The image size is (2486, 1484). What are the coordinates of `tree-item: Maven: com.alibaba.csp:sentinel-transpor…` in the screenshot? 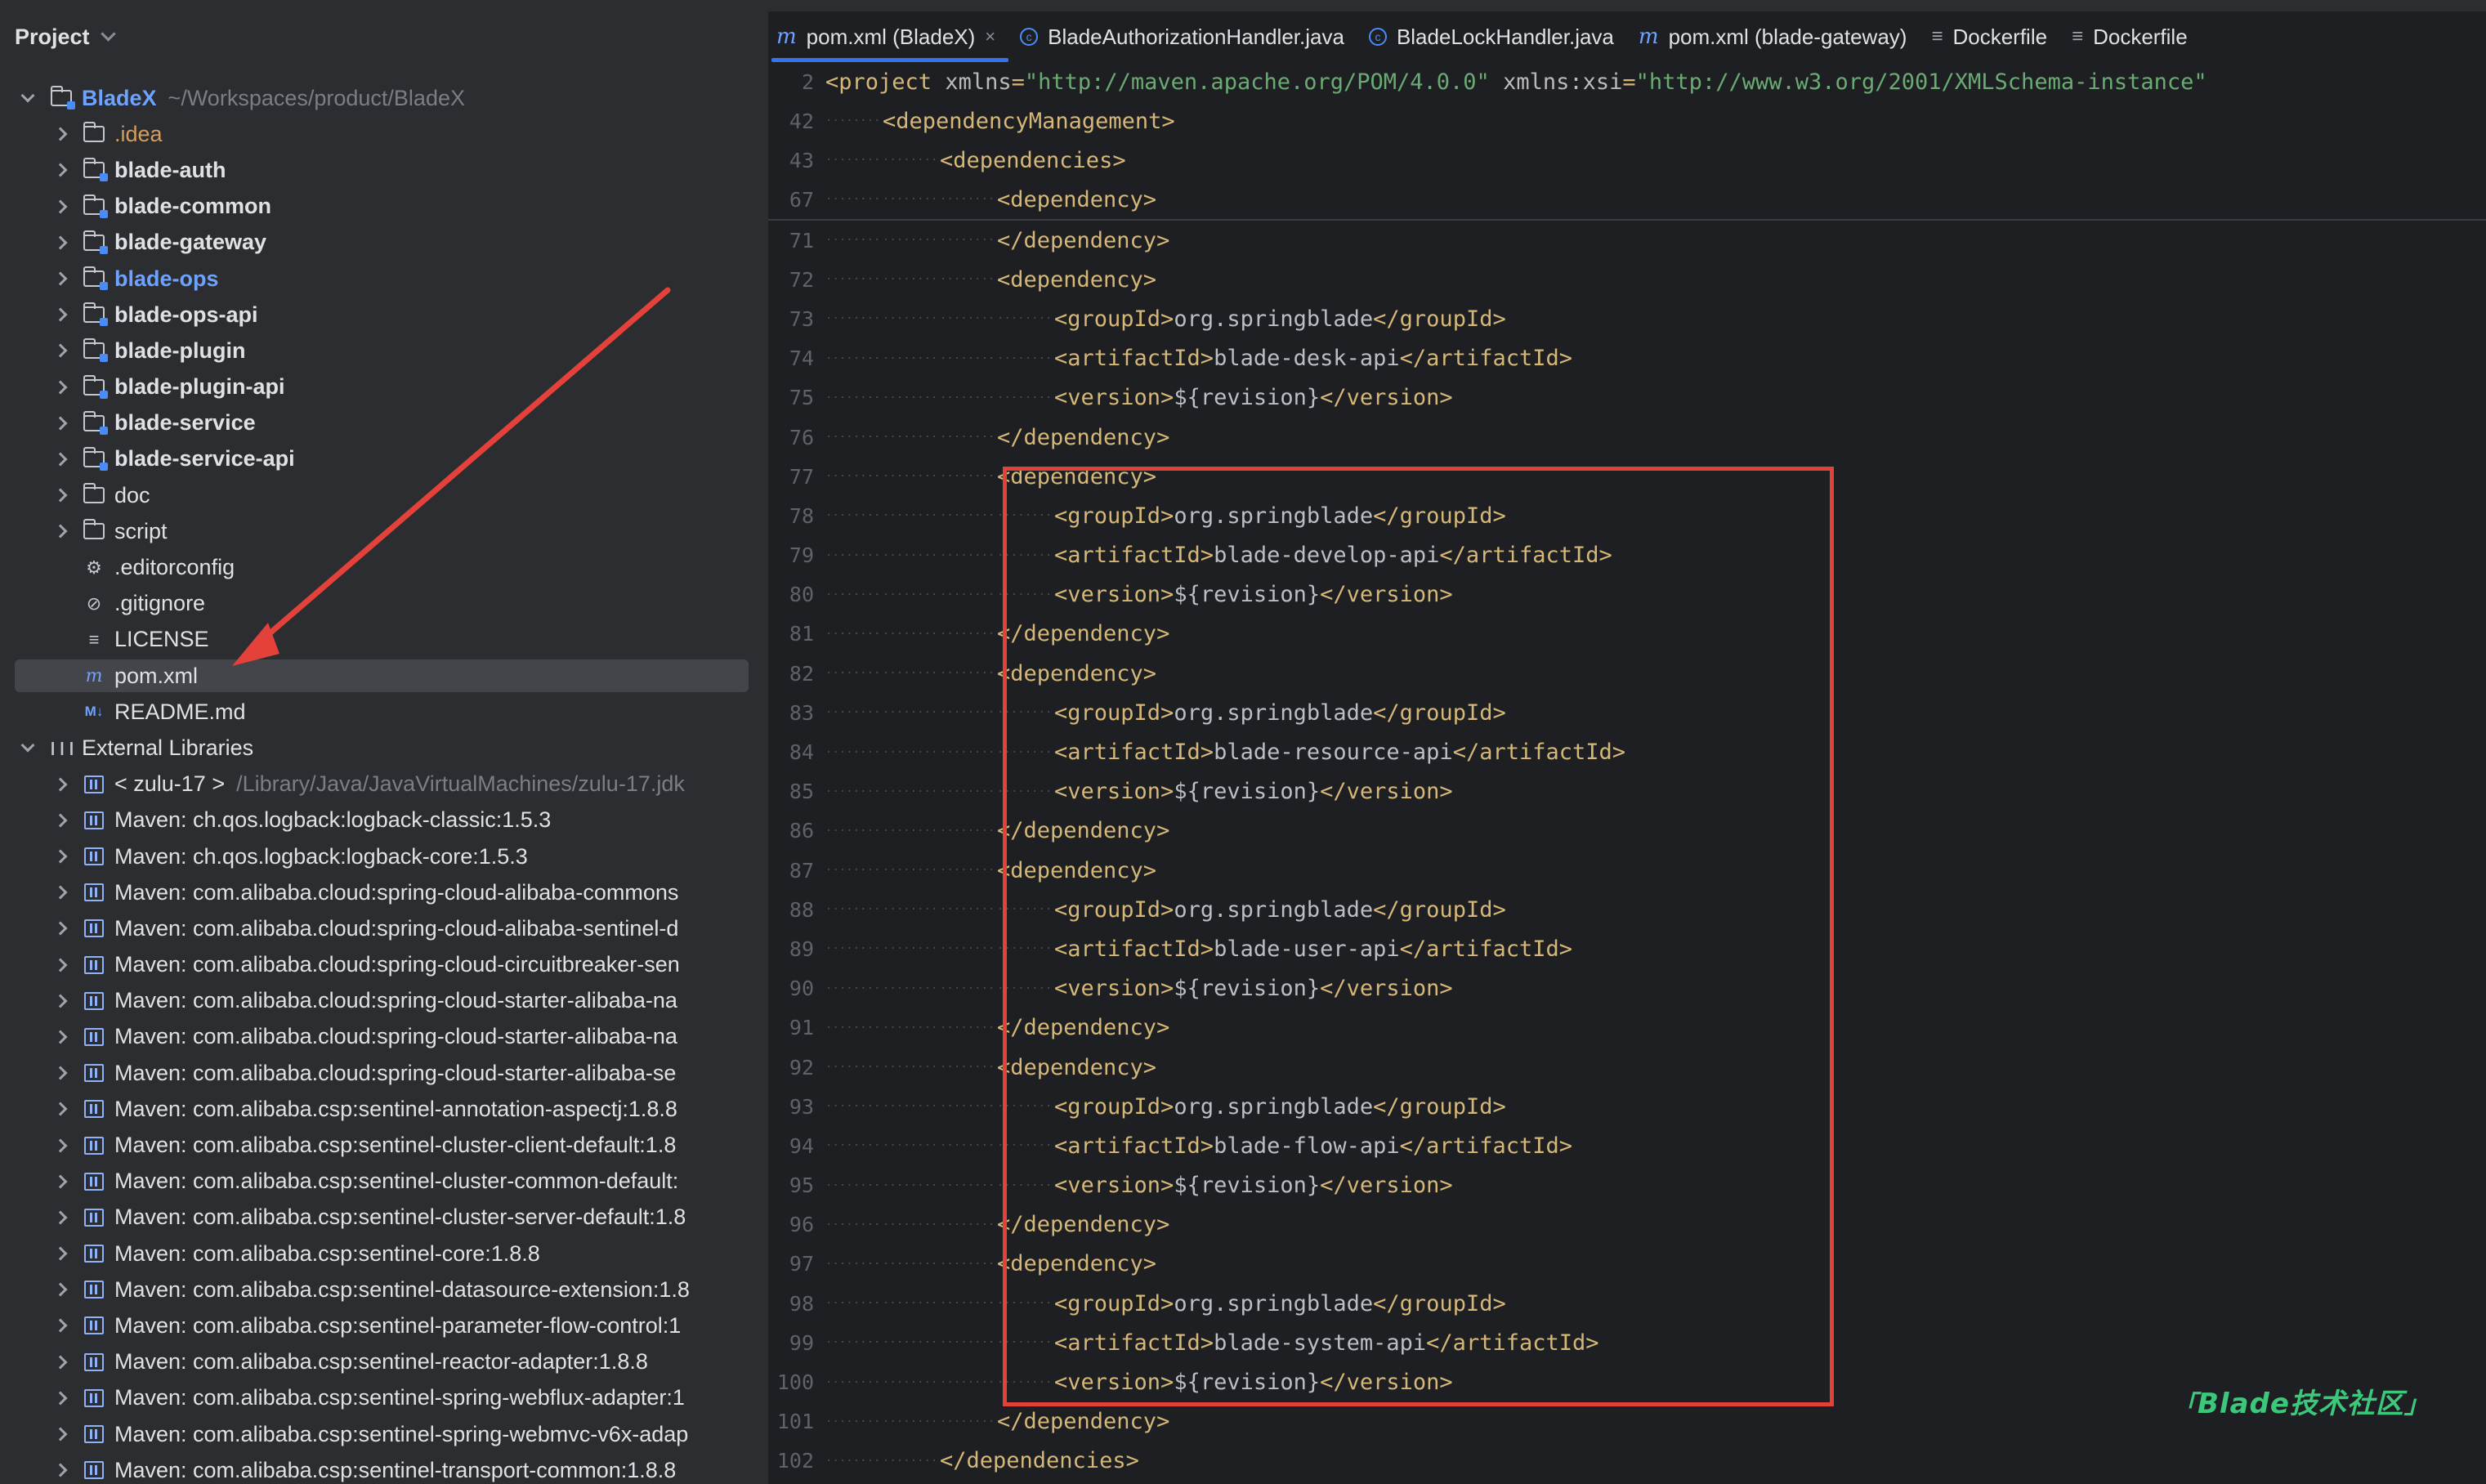 It's located at (384, 1468).